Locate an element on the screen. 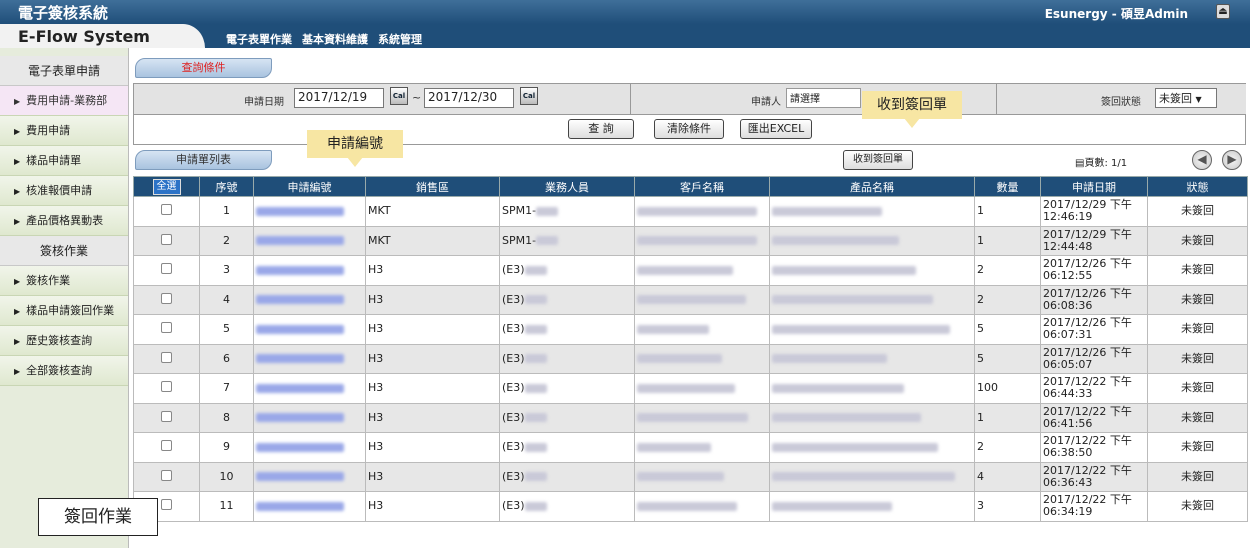 This screenshot has height=548, width=1250. sidebar-item-expense: ▶ 費用申請 is located at coordinates (64, 131).